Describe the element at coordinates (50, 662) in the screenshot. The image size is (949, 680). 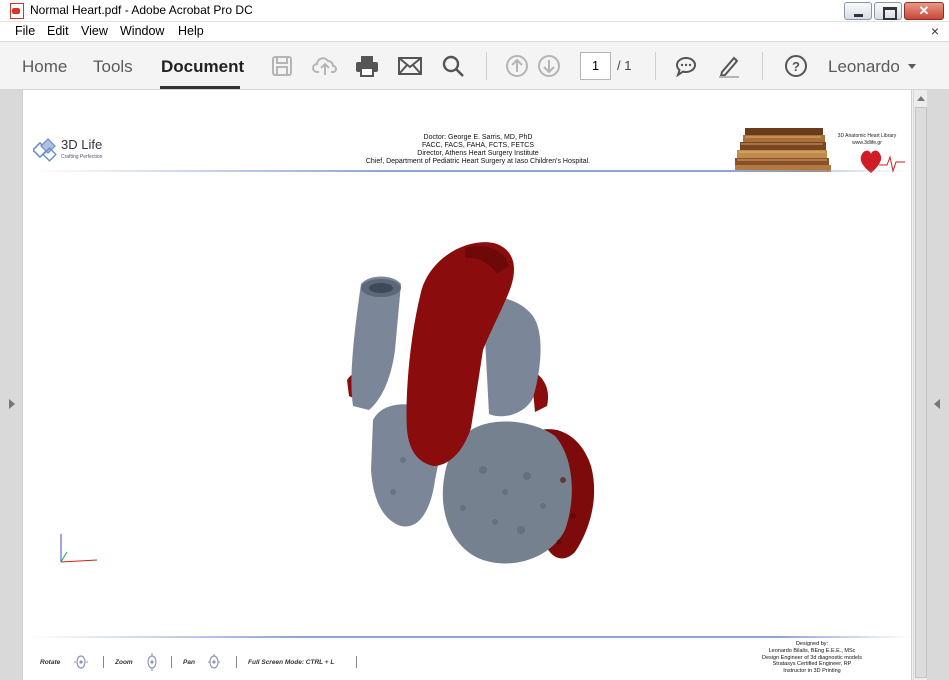
I see `rotate-label: Rotate` at that location.